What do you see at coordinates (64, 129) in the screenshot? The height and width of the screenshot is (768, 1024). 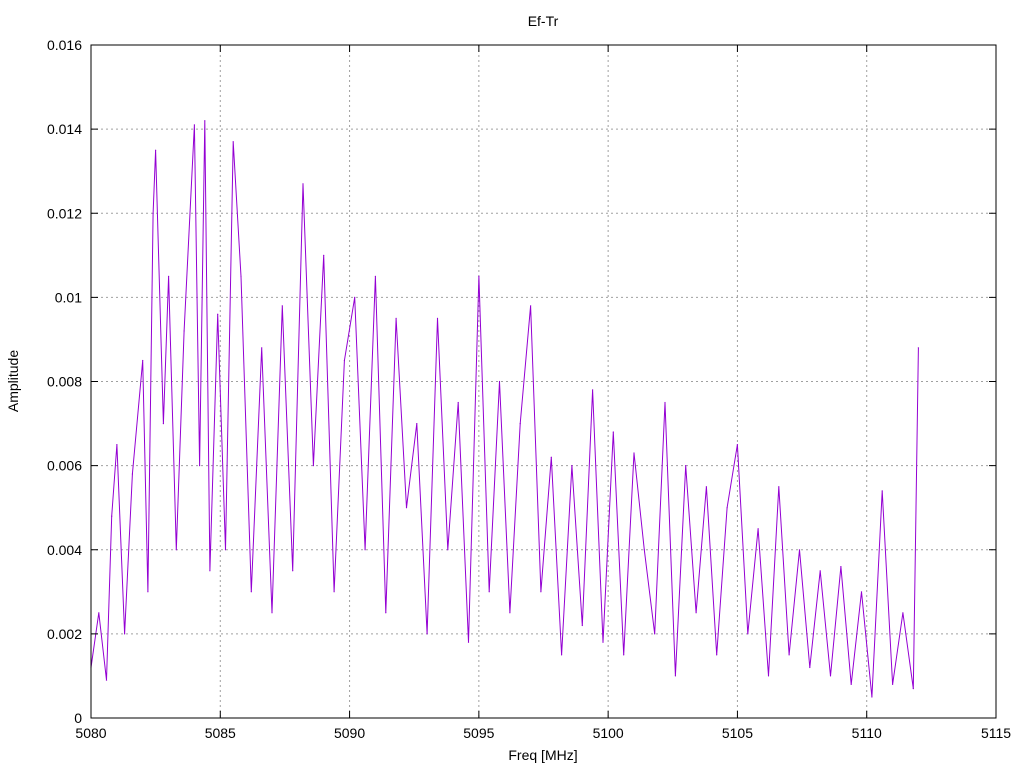 I see `y-tick-label: 0.014` at bounding box center [64, 129].